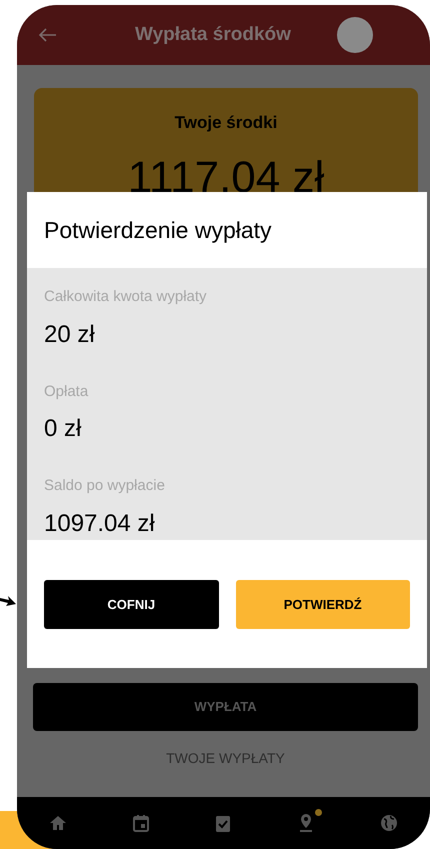 Image resolution: width=430 pixels, height=849 pixels. Describe the element at coordinates (226, 178) in the screenshot. I see `balance-amount: 1117.04 zł` at that location.